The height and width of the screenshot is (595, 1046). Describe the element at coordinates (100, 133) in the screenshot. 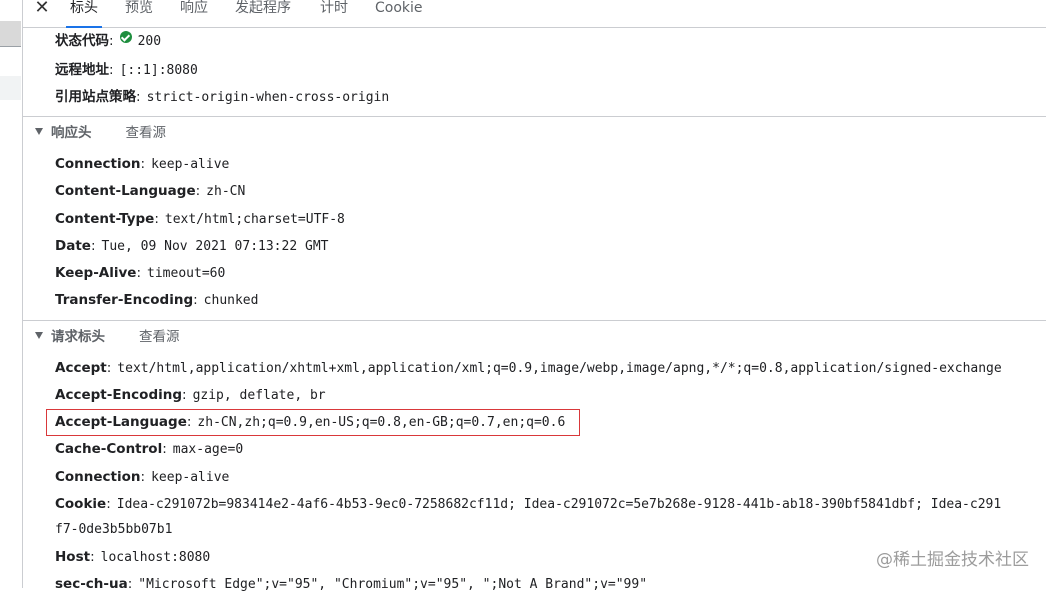

I see `response-headers-toggle: 响应头 查看源` at that location.